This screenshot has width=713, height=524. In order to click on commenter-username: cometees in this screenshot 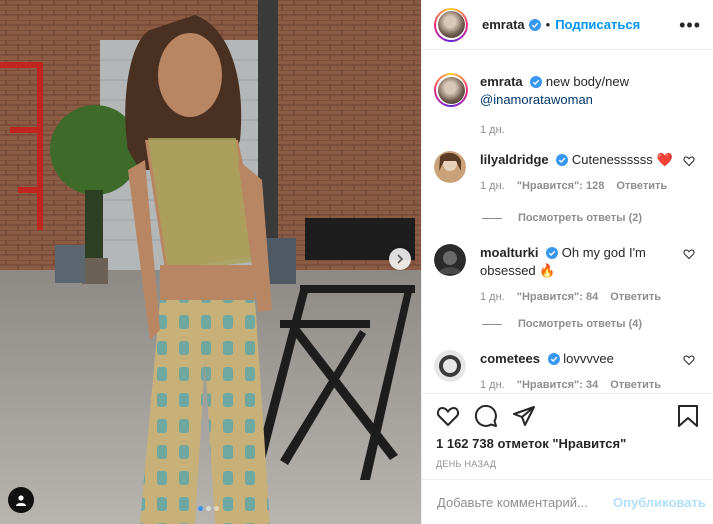, I will do `click(510, 358)`.